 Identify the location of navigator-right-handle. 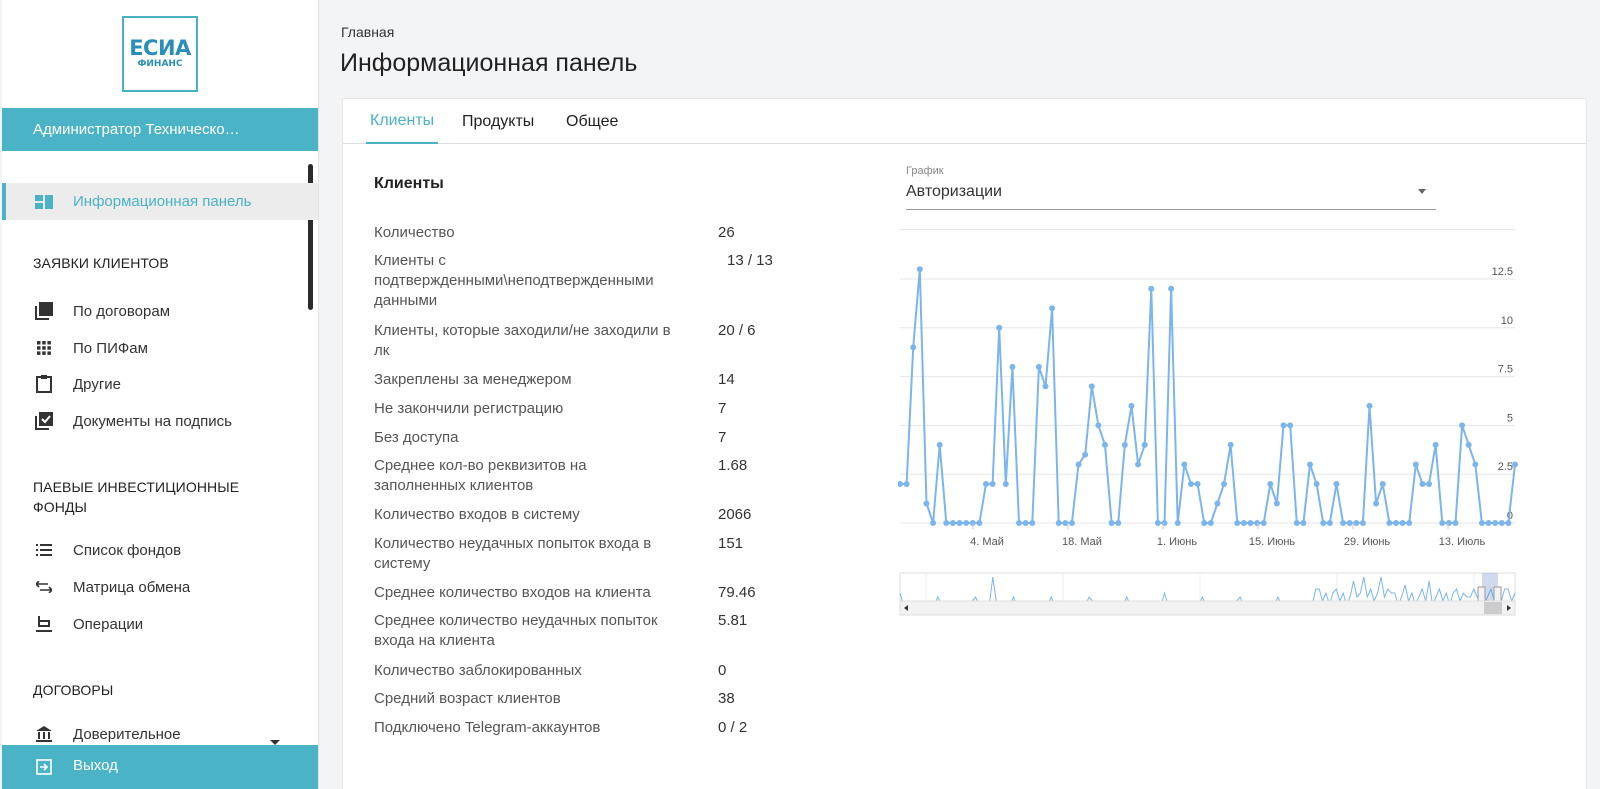
(1497, 594).